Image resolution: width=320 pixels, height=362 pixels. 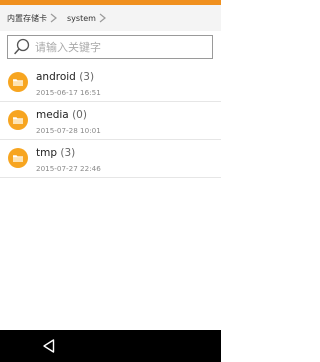 What do you see at coordinates (110, 159) in the screenshot?
I see `list-item-folder: tmp (3) 2015-07-27 22:46` at bounding box center [110, 159].